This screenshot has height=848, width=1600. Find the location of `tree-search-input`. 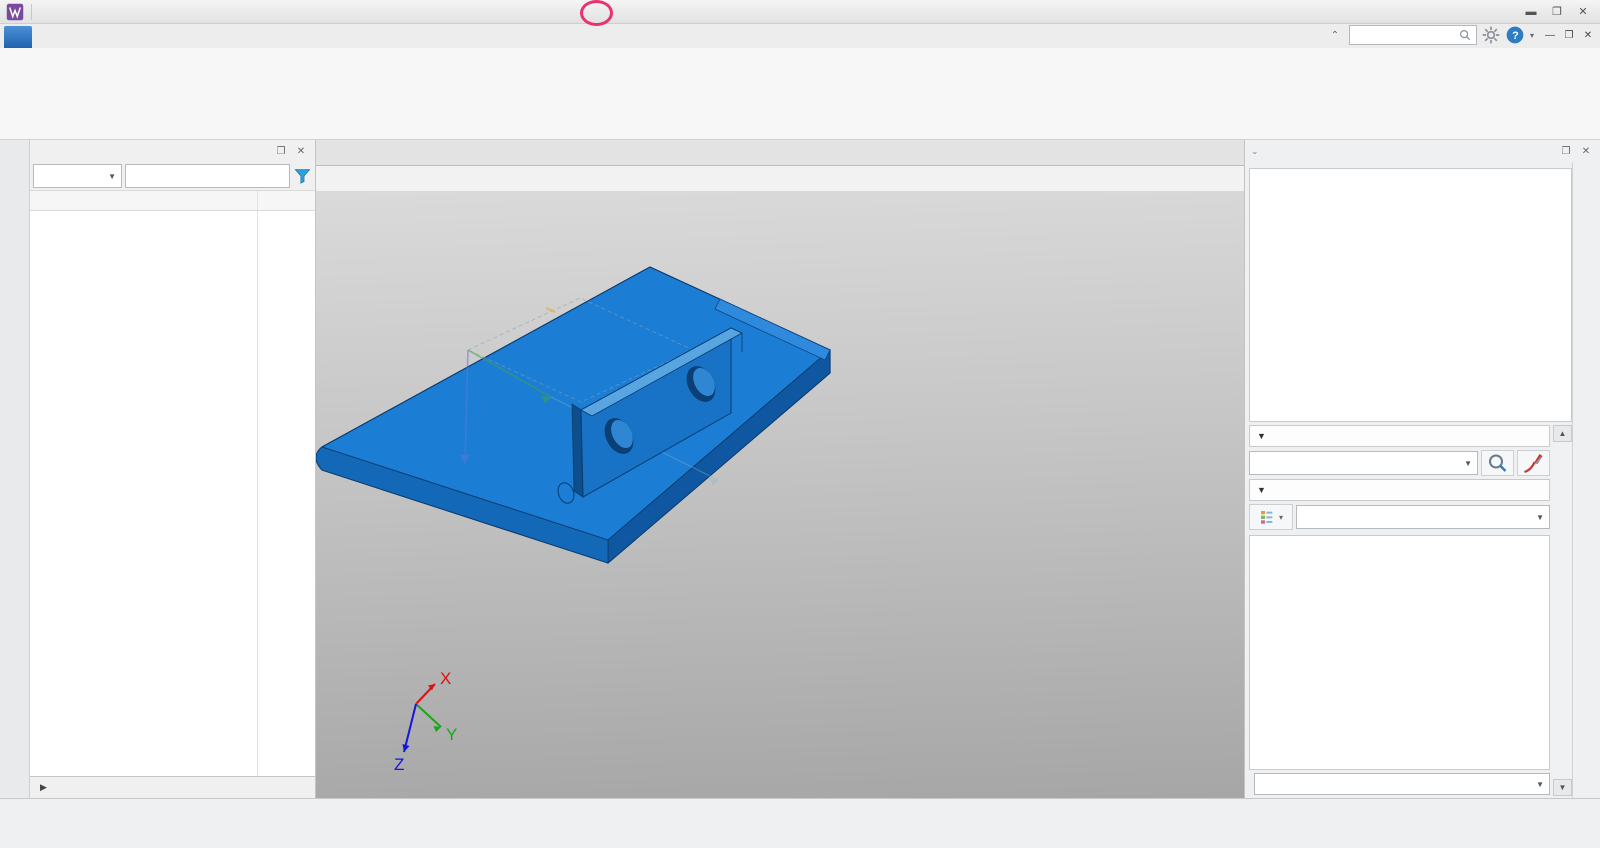

tree-search-input is located at coordinates (208, 176).